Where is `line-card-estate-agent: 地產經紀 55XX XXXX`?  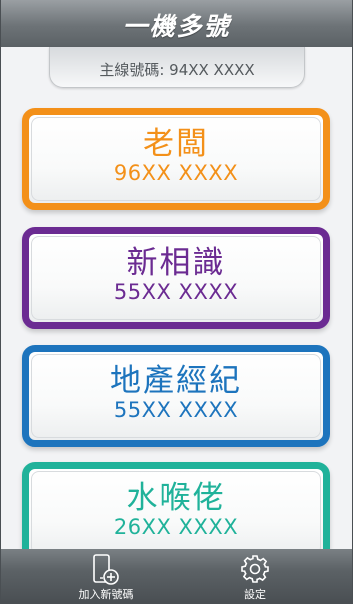
line-card-estate-agent: 地產經紀 55XX XXXX is located at coordinates (176, 396).